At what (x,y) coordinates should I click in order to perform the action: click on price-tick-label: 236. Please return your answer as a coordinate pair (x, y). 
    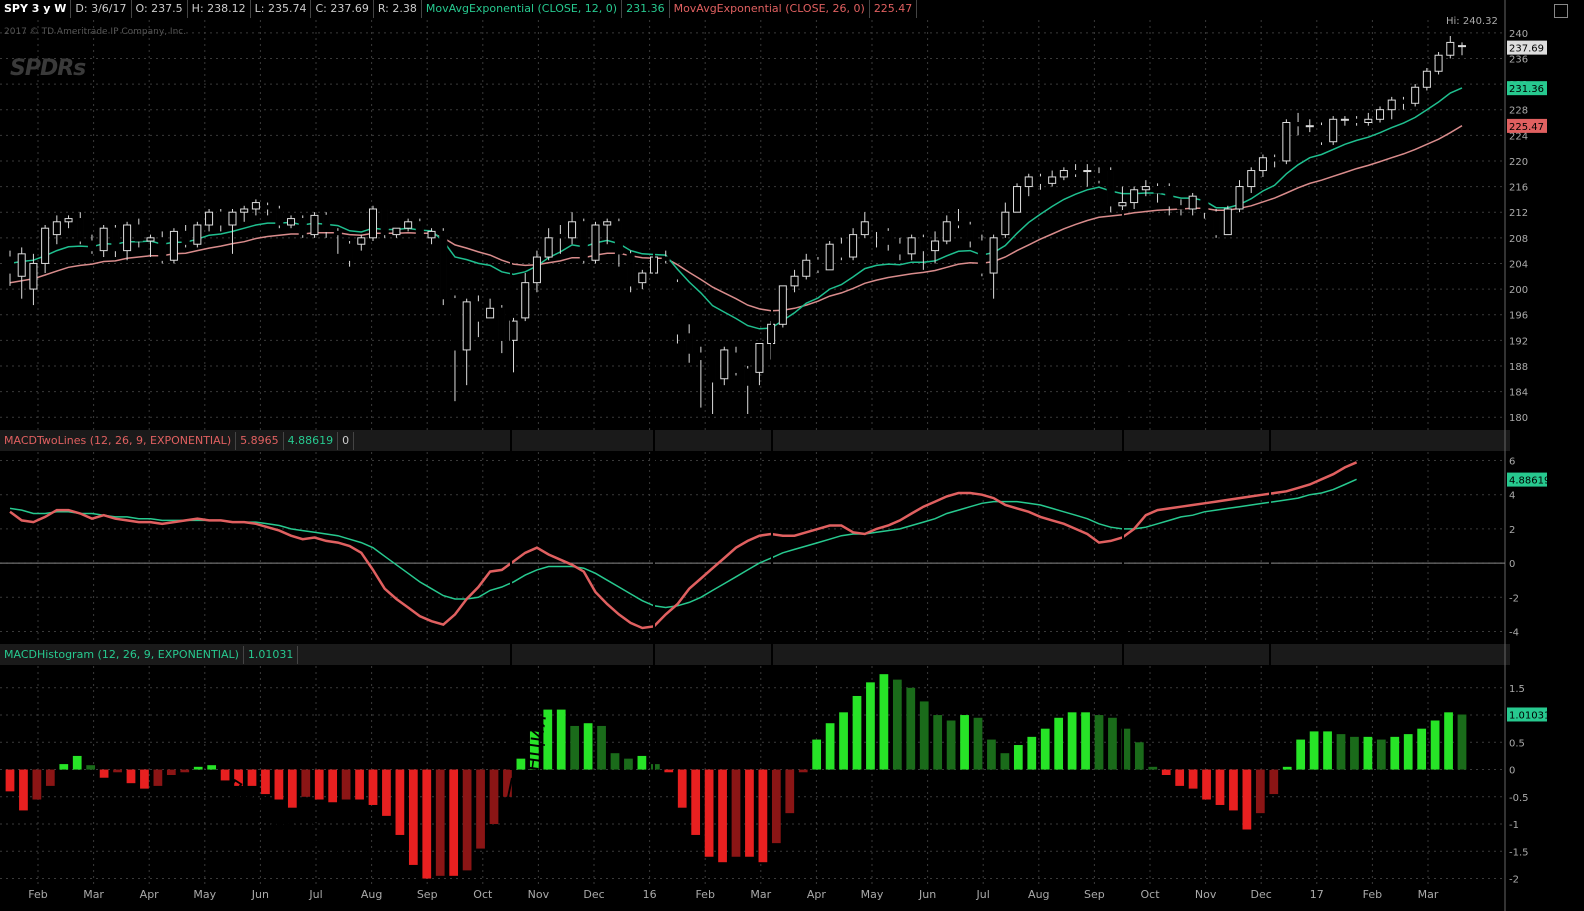
    Looking at the image, I should click on (1518, 59).